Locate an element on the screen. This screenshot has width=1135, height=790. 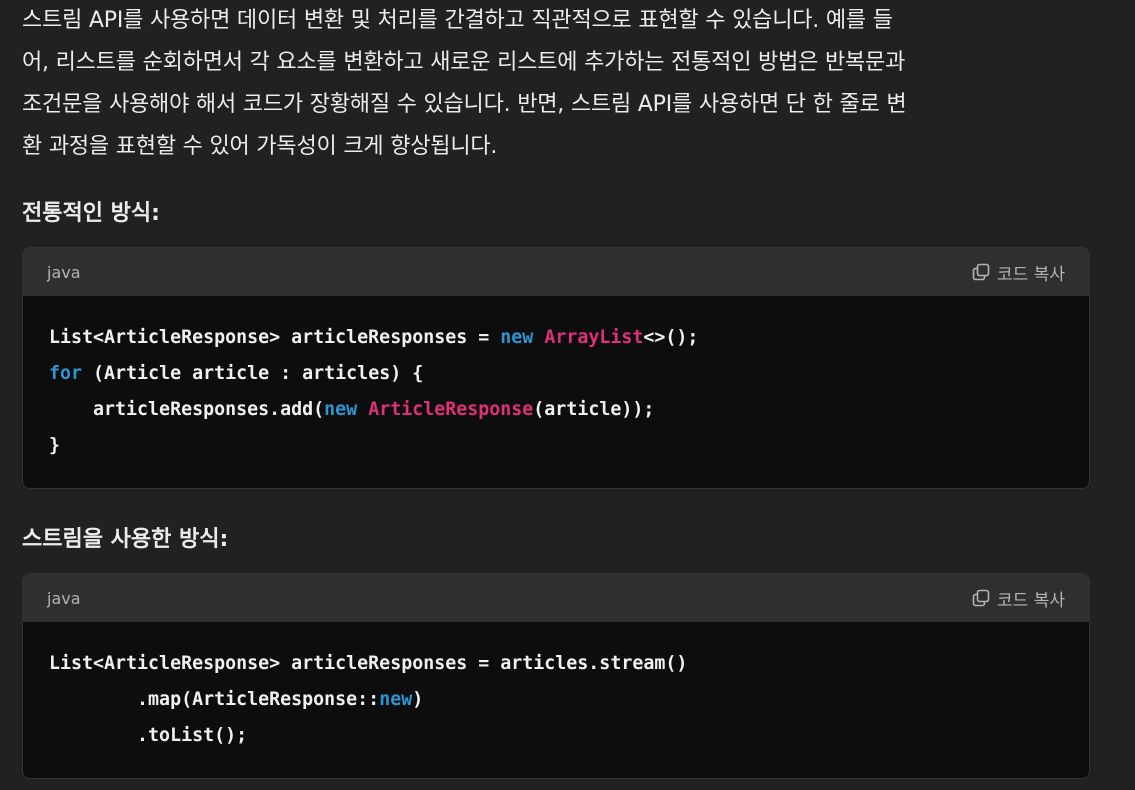
code-line: .map(ArticleResponse::new) is located at coordinates (556, 700).